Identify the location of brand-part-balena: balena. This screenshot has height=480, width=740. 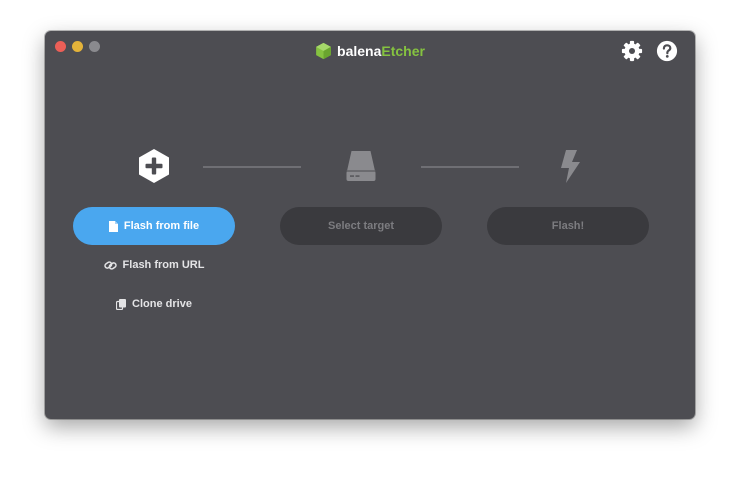
(359, 51).